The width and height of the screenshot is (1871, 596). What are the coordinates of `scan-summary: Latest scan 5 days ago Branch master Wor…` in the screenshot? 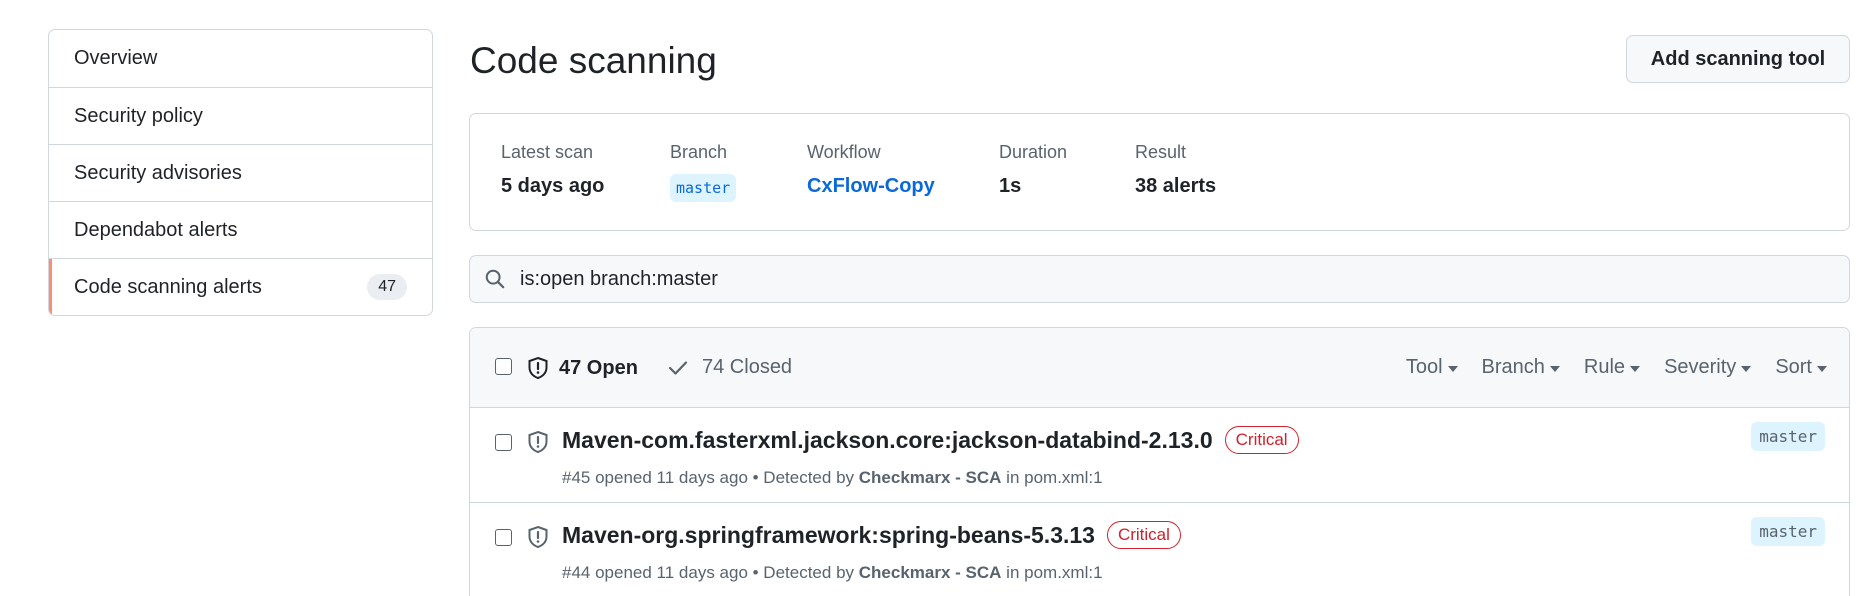 It's located at (1159, 172).